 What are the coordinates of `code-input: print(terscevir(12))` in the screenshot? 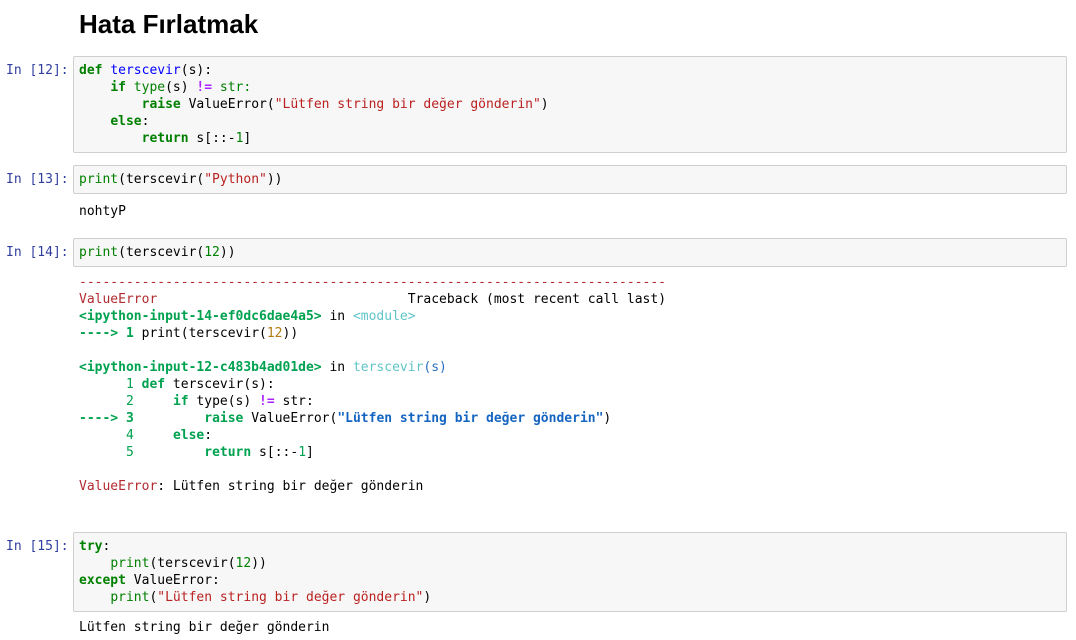 It's located at (157, 252).